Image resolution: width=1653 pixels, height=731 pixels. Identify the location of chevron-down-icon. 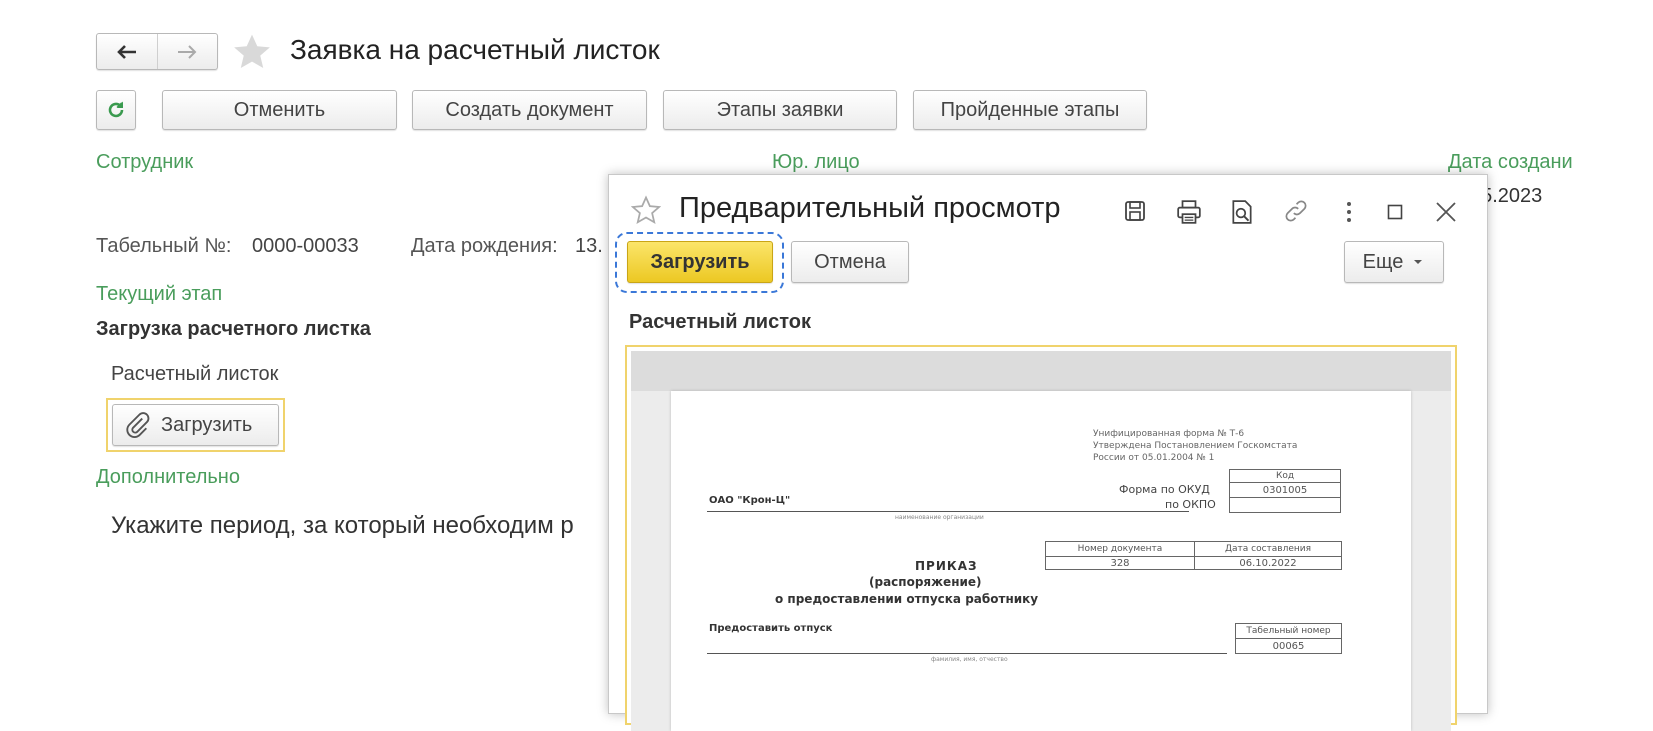
(1418, 262).